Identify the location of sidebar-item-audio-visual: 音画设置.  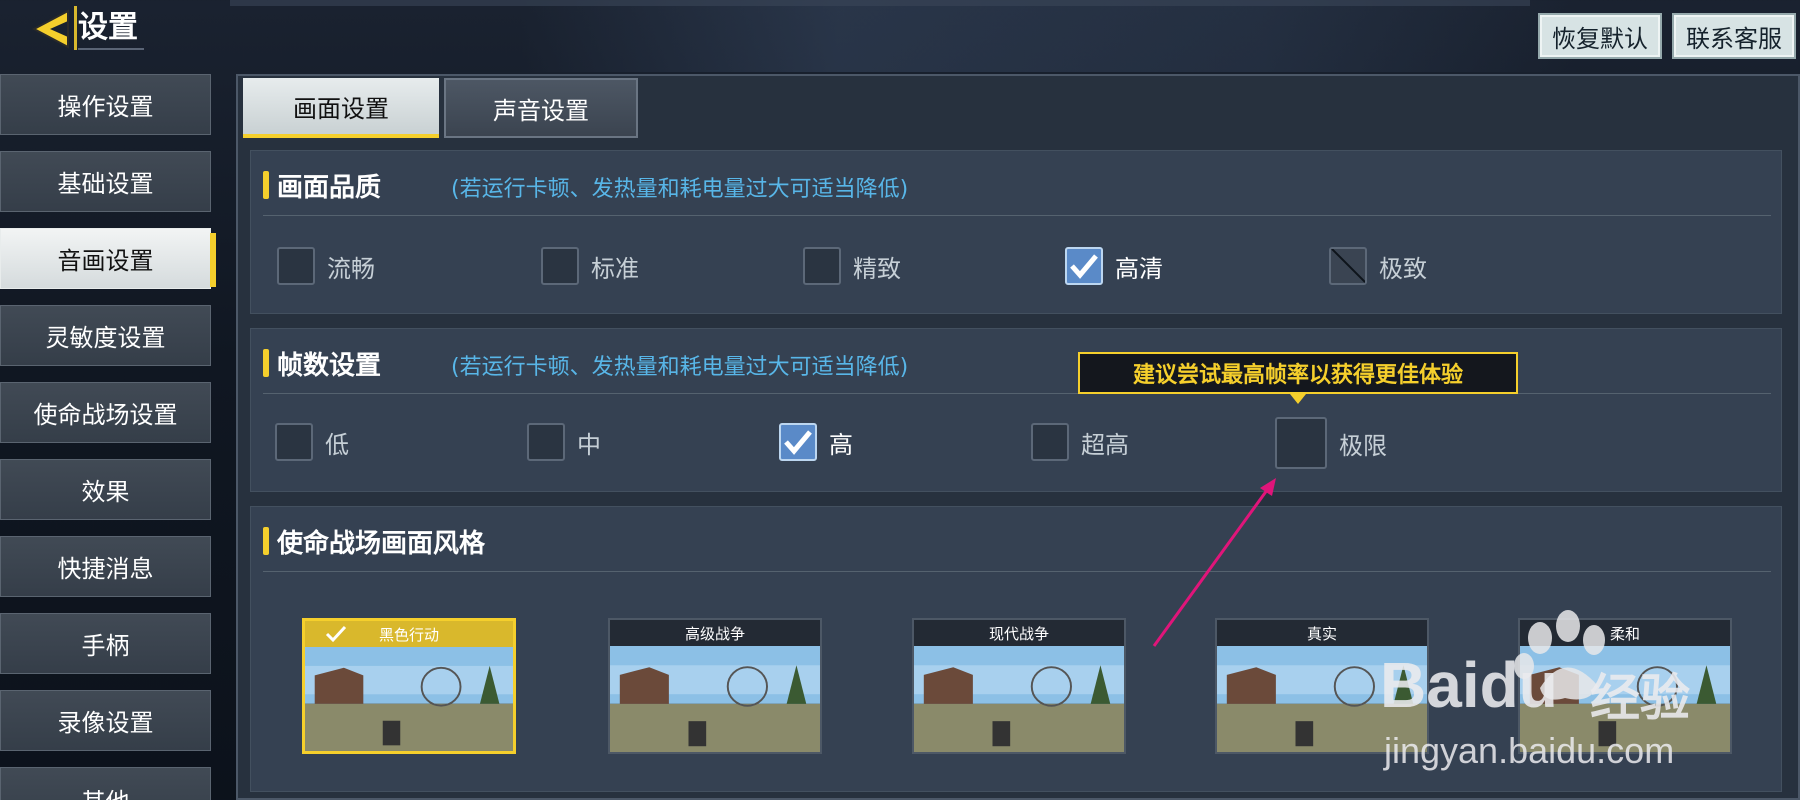
(108, 258).